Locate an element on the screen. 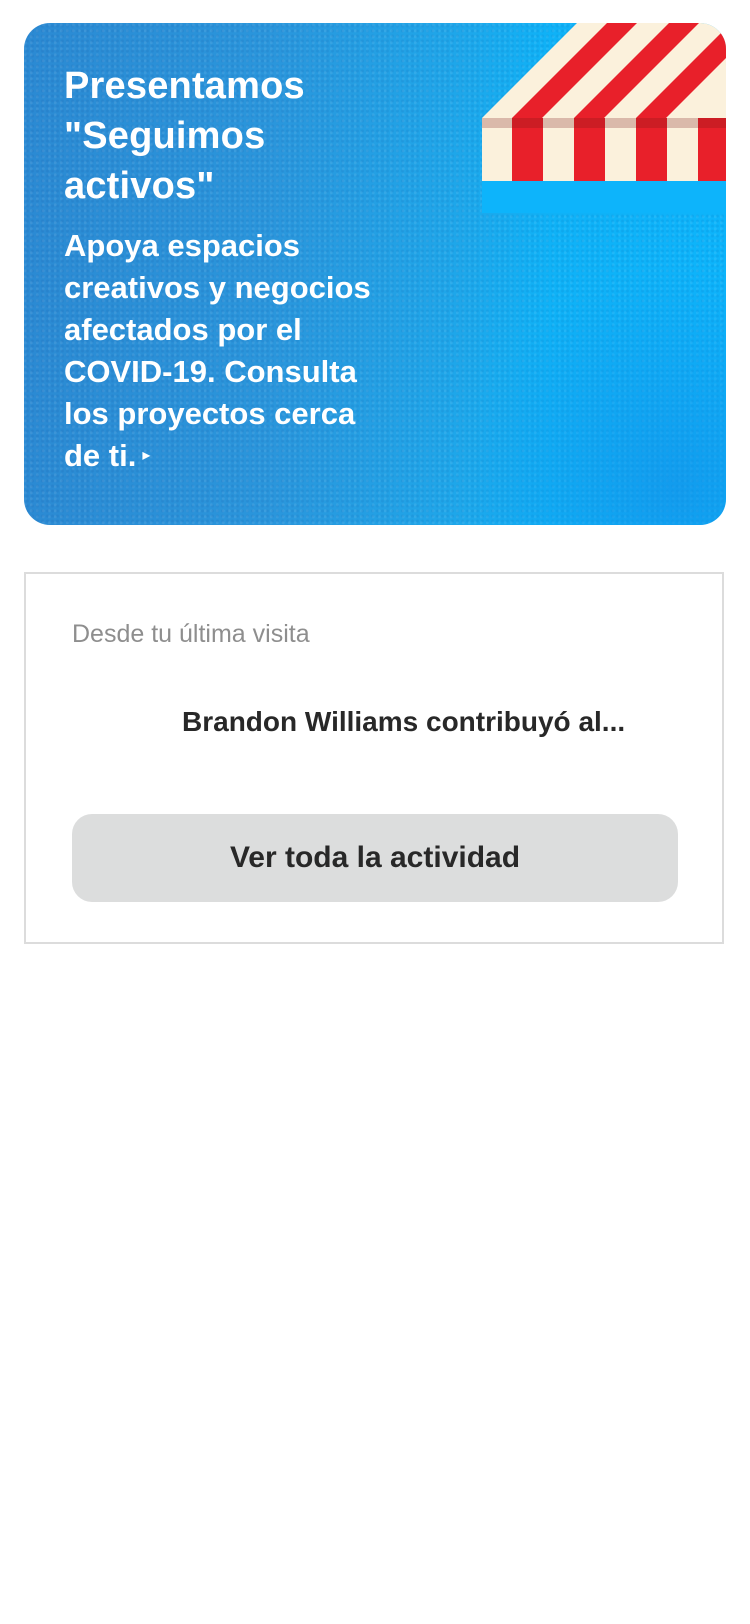  activity-heading: Desde tu última visita is located at coordinates (191, 634).